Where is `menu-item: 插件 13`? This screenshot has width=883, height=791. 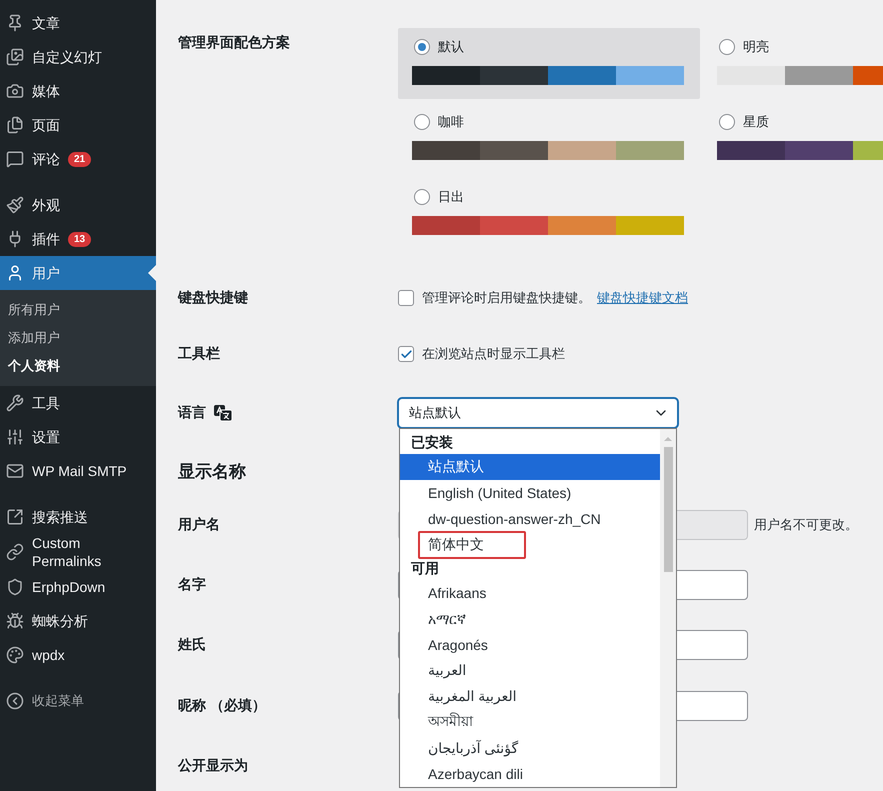 menu-item: 插件 13 is located at coordinates (78, 239).